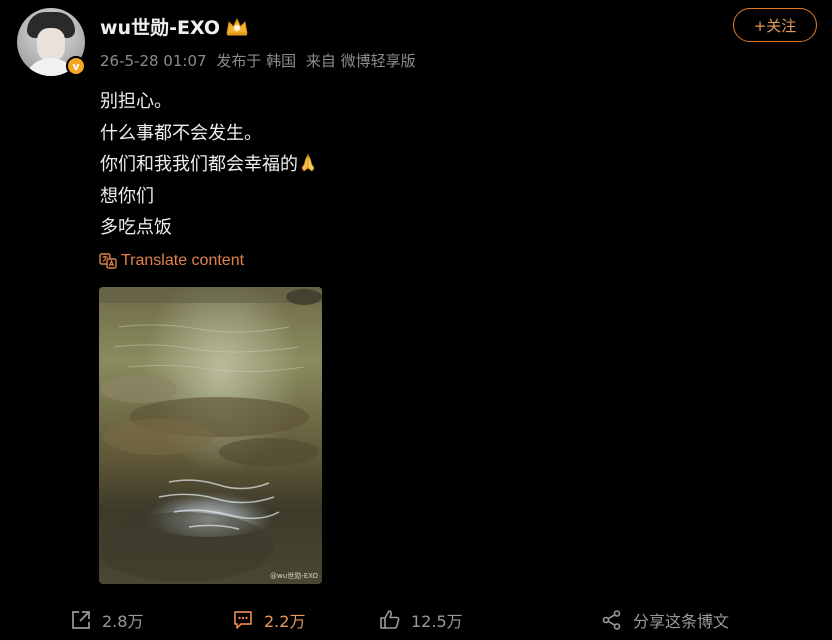 This screenshot has width=832, height=640. What do you see at coordinates (181, 133) in the screenshot?
I see `post-line: 什么事都不会发生。` at bounding box center [181, 133].